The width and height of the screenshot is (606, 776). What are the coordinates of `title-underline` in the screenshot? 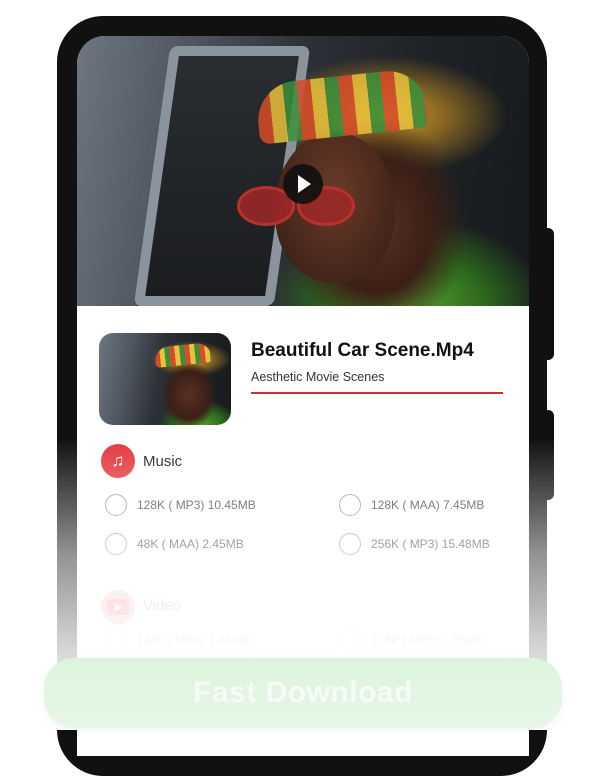 It's located at (377, 393).